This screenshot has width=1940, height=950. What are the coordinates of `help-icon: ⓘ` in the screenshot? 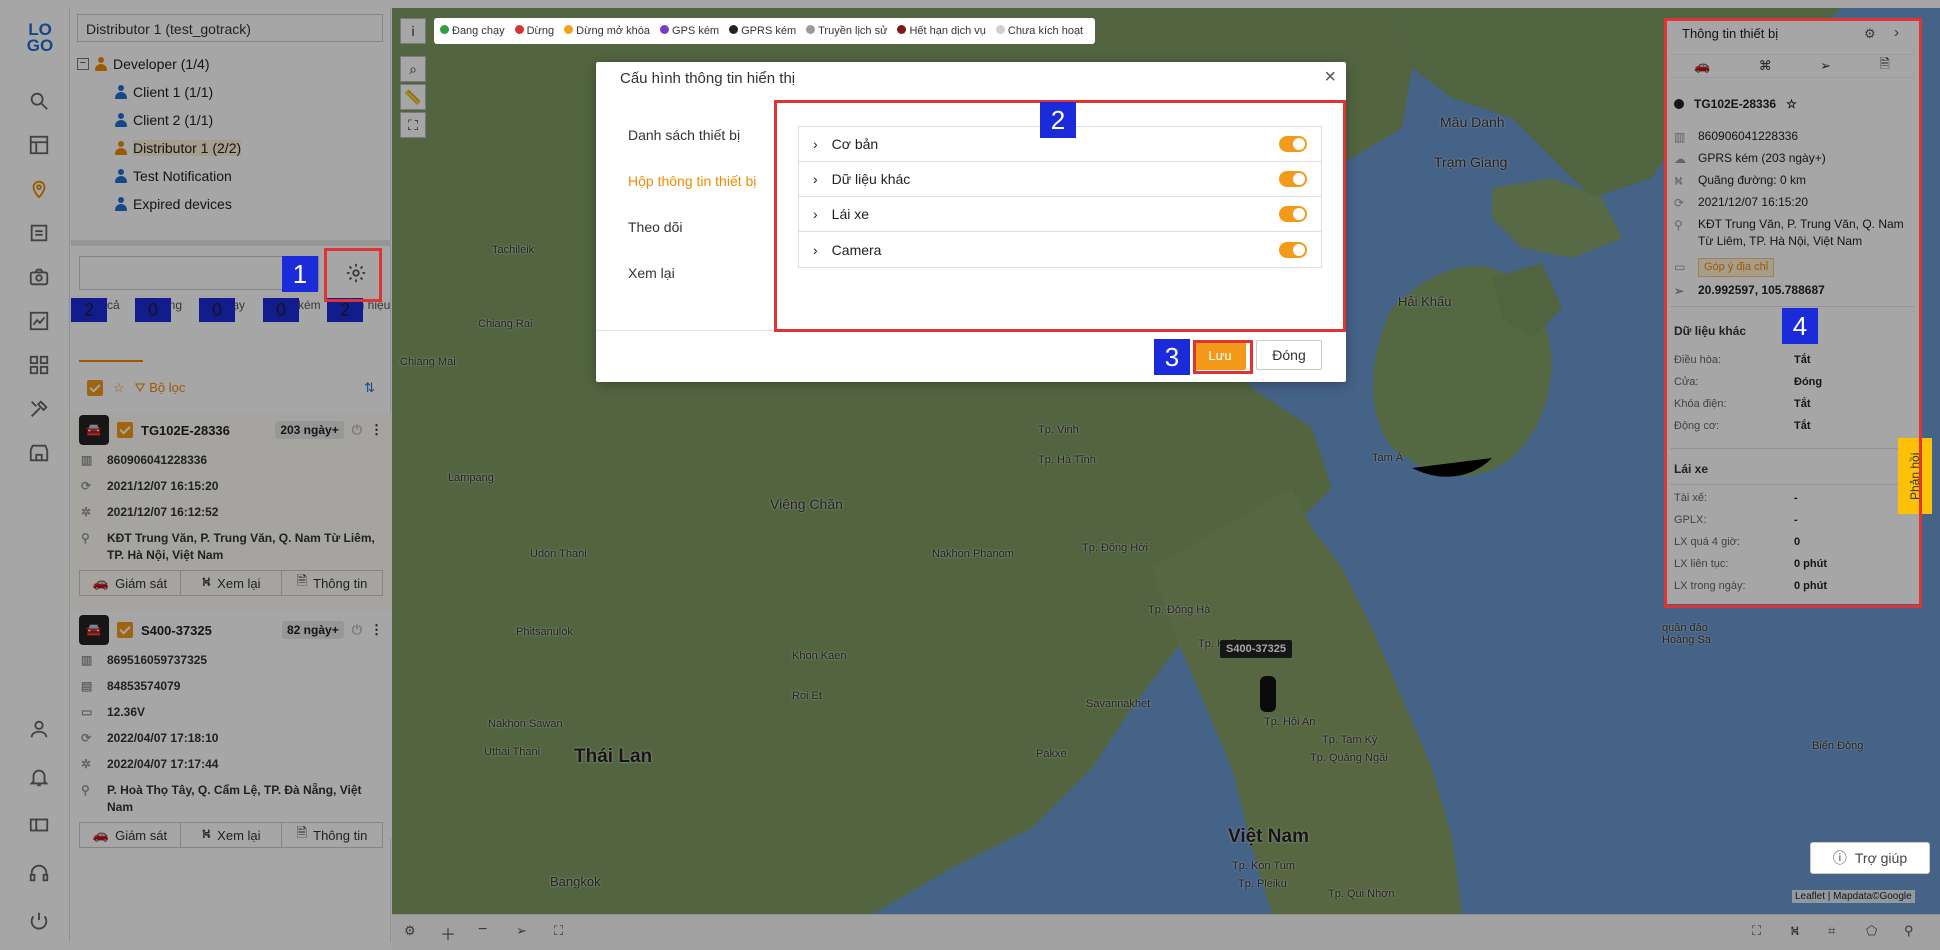 It's located at (1839, 858).